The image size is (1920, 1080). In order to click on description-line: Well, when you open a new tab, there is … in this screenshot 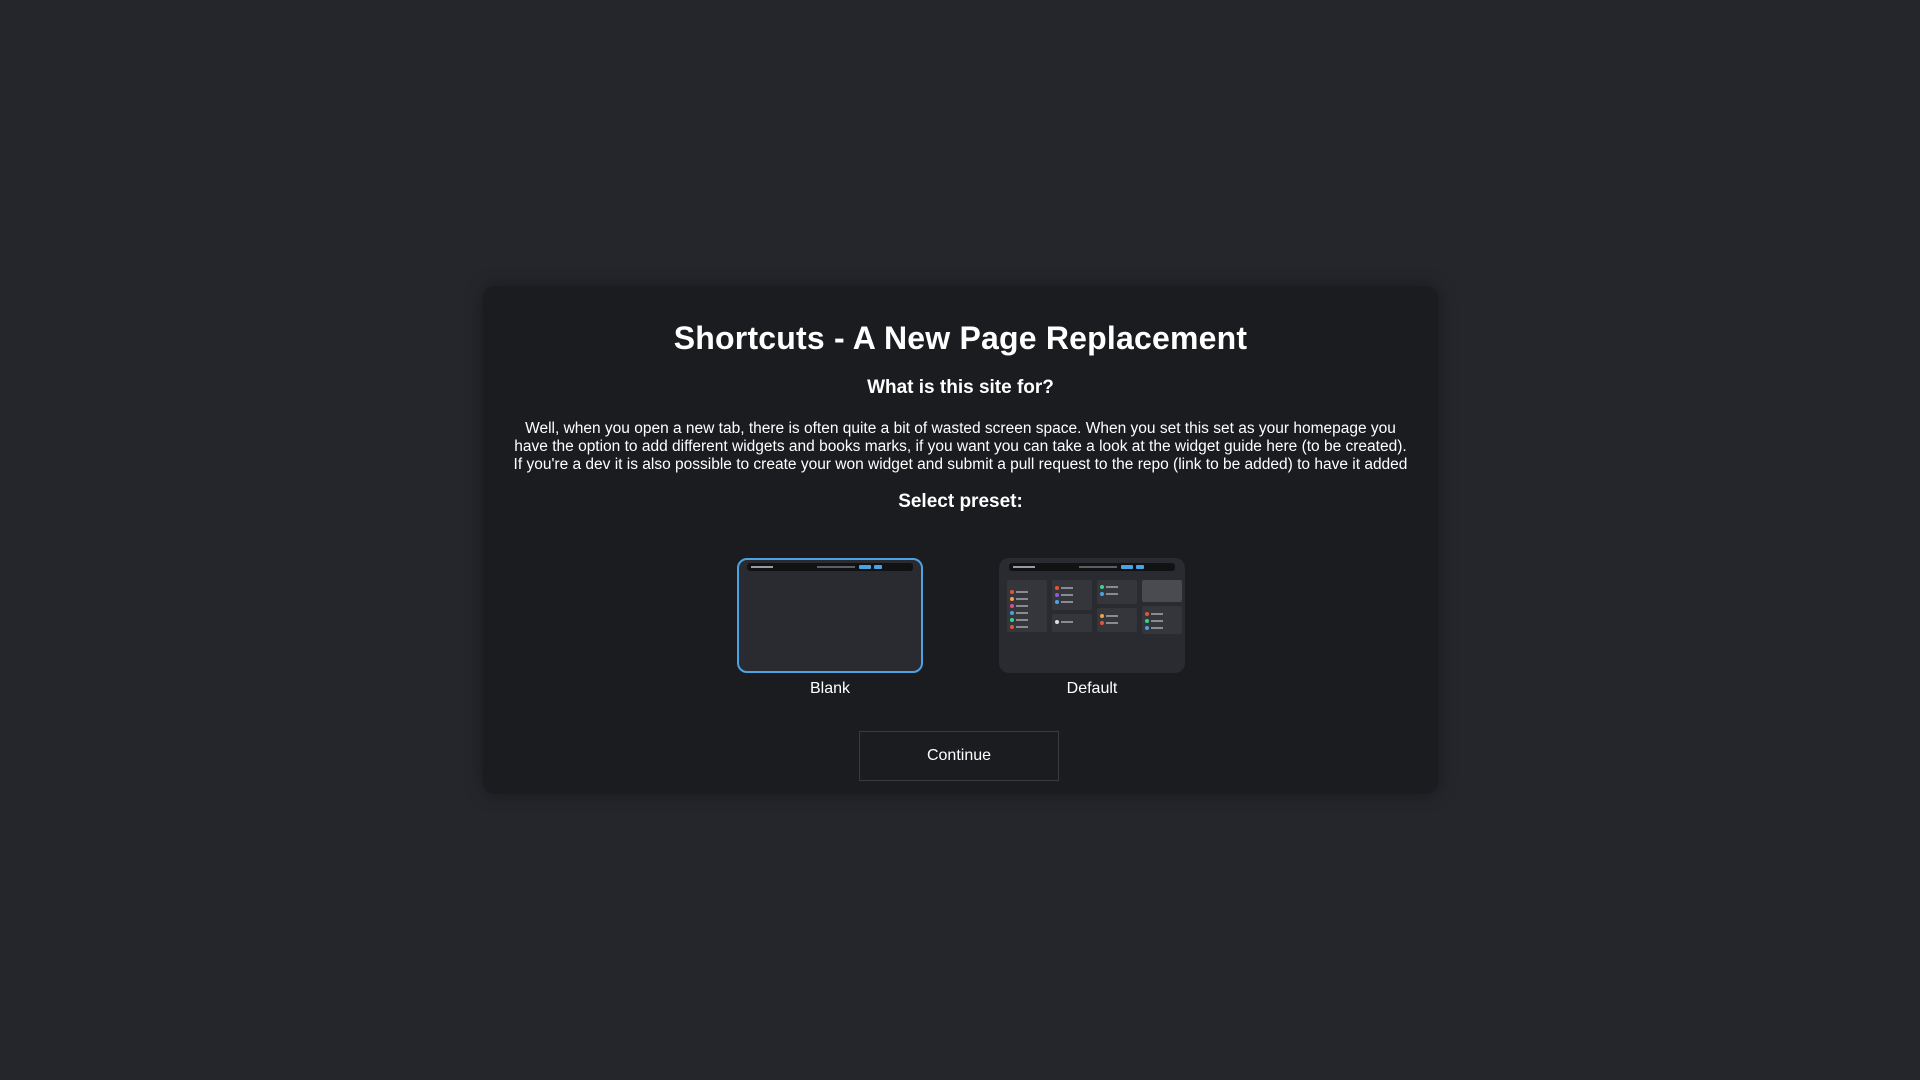, I will do `click(960, 428)`.